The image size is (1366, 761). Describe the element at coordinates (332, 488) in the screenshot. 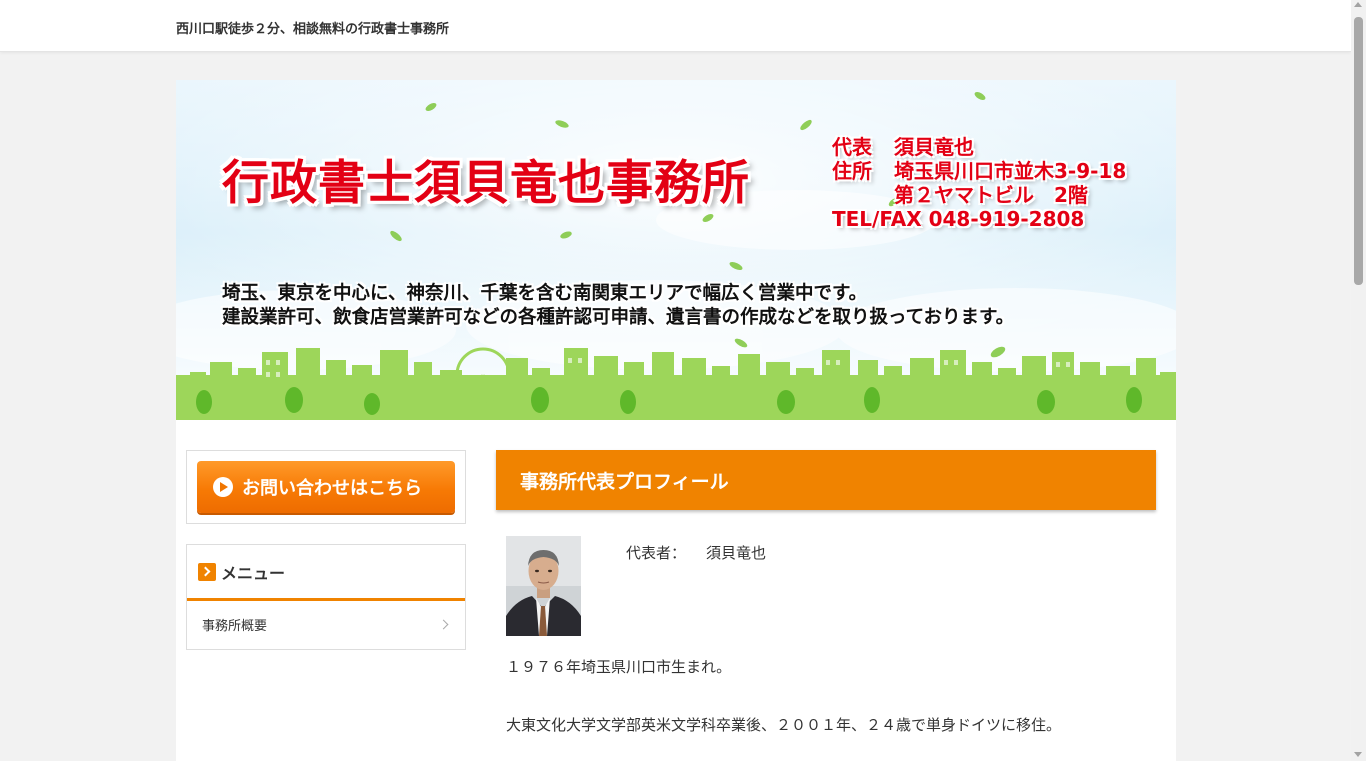

I see `contact-button-label: お問い合わせはこちら` at that location.